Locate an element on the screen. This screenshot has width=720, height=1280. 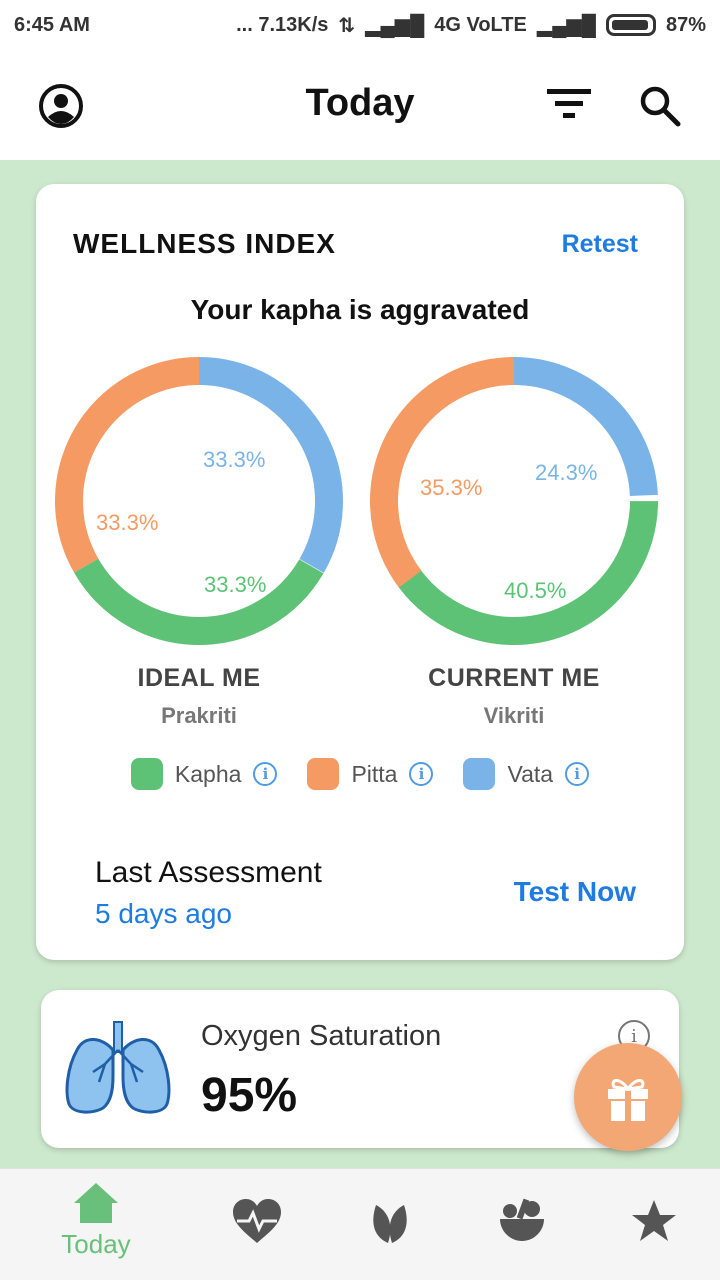
dosha-legend: Kapha i Pitta i Vata i is located at coordinates (360, 774).